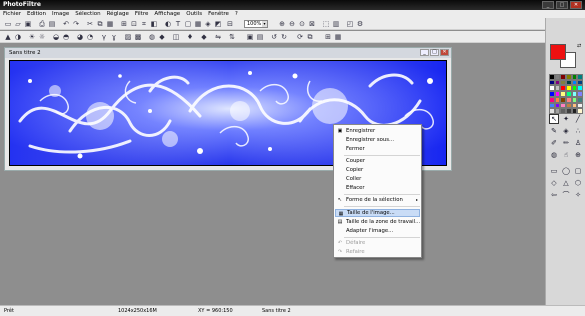 The height and width of the screenshot is (316, 585). I want to click on redo-icon: ↷, so click(76, 24).